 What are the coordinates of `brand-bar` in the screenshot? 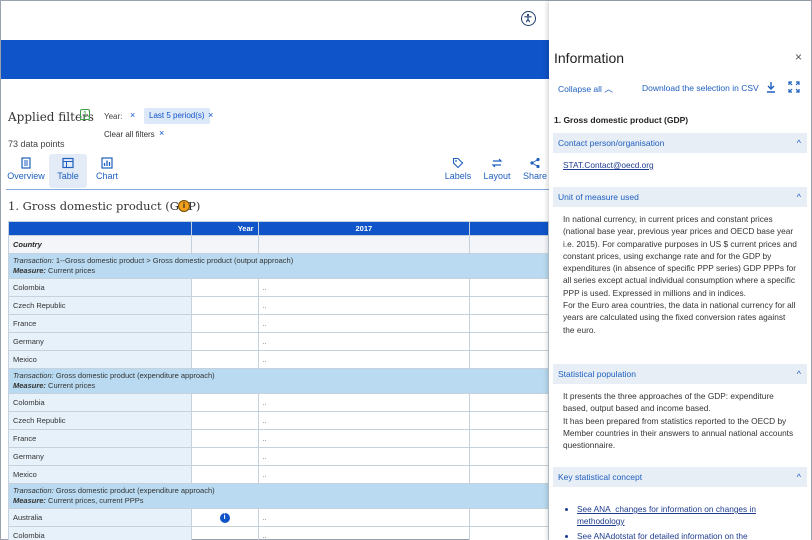 It's located at (275, 59).